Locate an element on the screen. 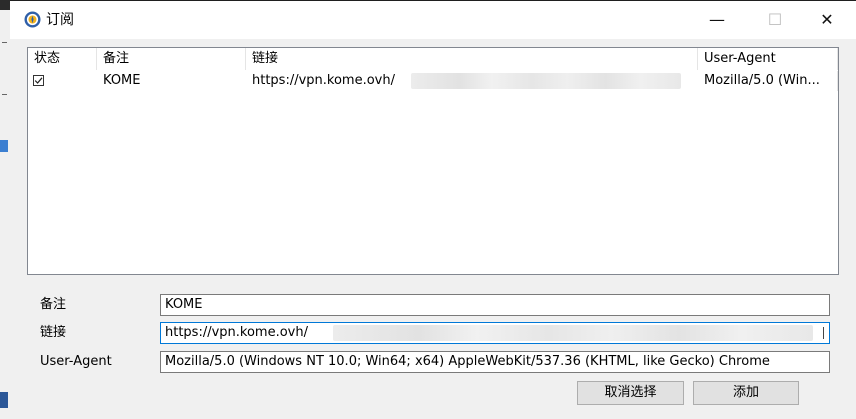 This screenshot has width=856, height=419. checkmark-icon is located at coordinates (38, 80).